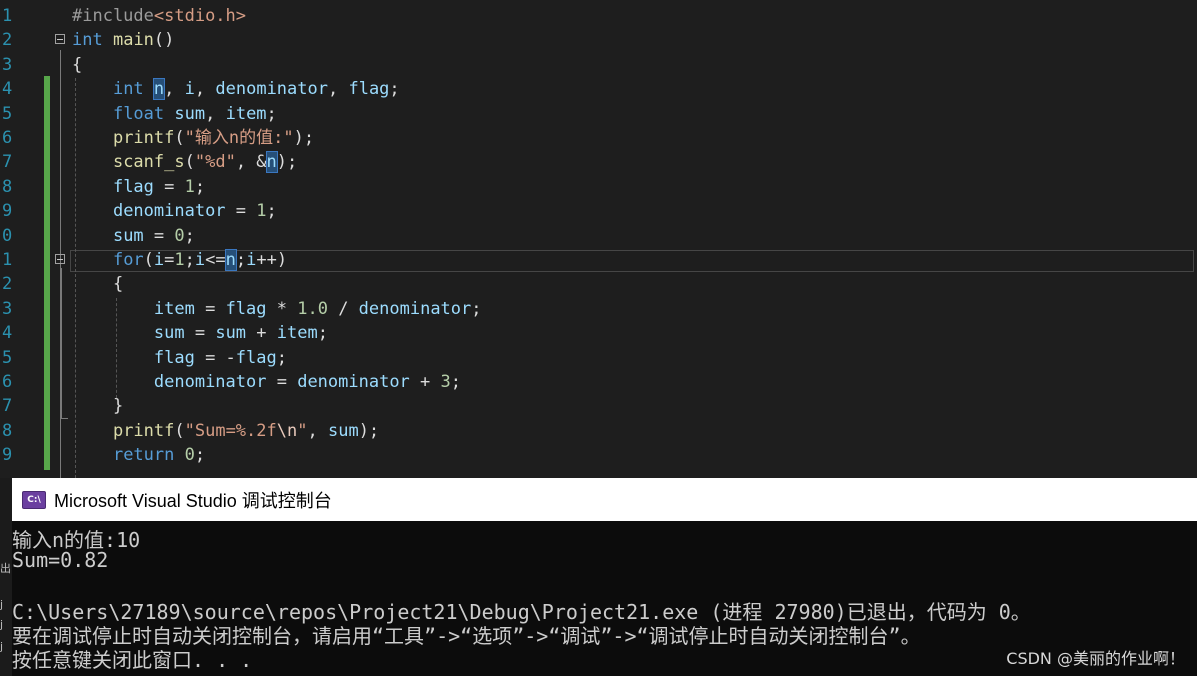 This screenshot has width=1197, height=676. Describe the element at coordinates (598, 284) in the screenshot. I see `code-line: 2 {` at that location.